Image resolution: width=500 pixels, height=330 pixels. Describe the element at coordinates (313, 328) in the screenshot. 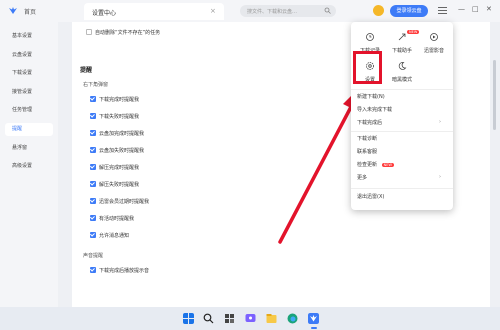

I see `active-app-indicator` at that location.